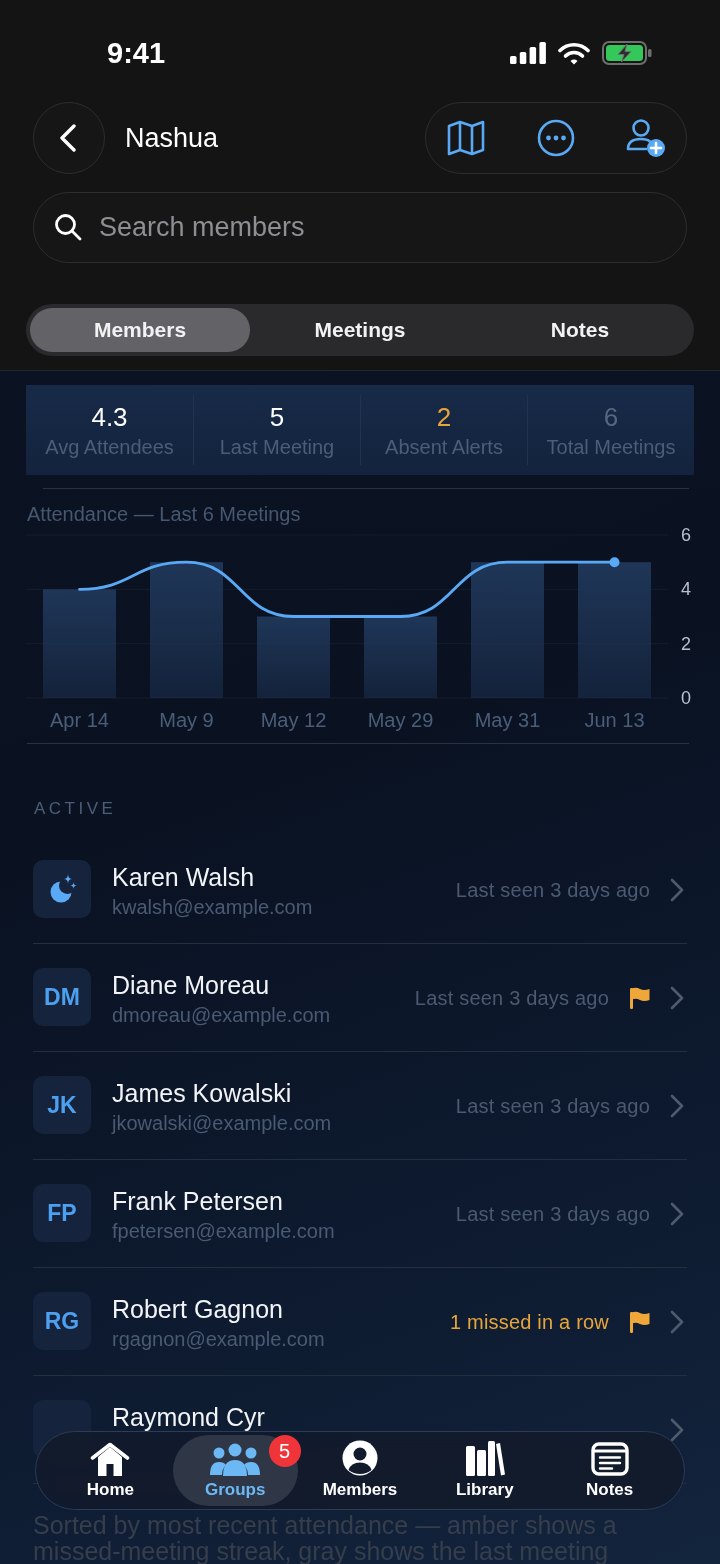 Image resolution: width=720 pixels, height=1564 pixels. What do you see at coordinates (109, 417) in the screenshot?
I see `stat-value: 4.3` at bounding box center [109, 417].